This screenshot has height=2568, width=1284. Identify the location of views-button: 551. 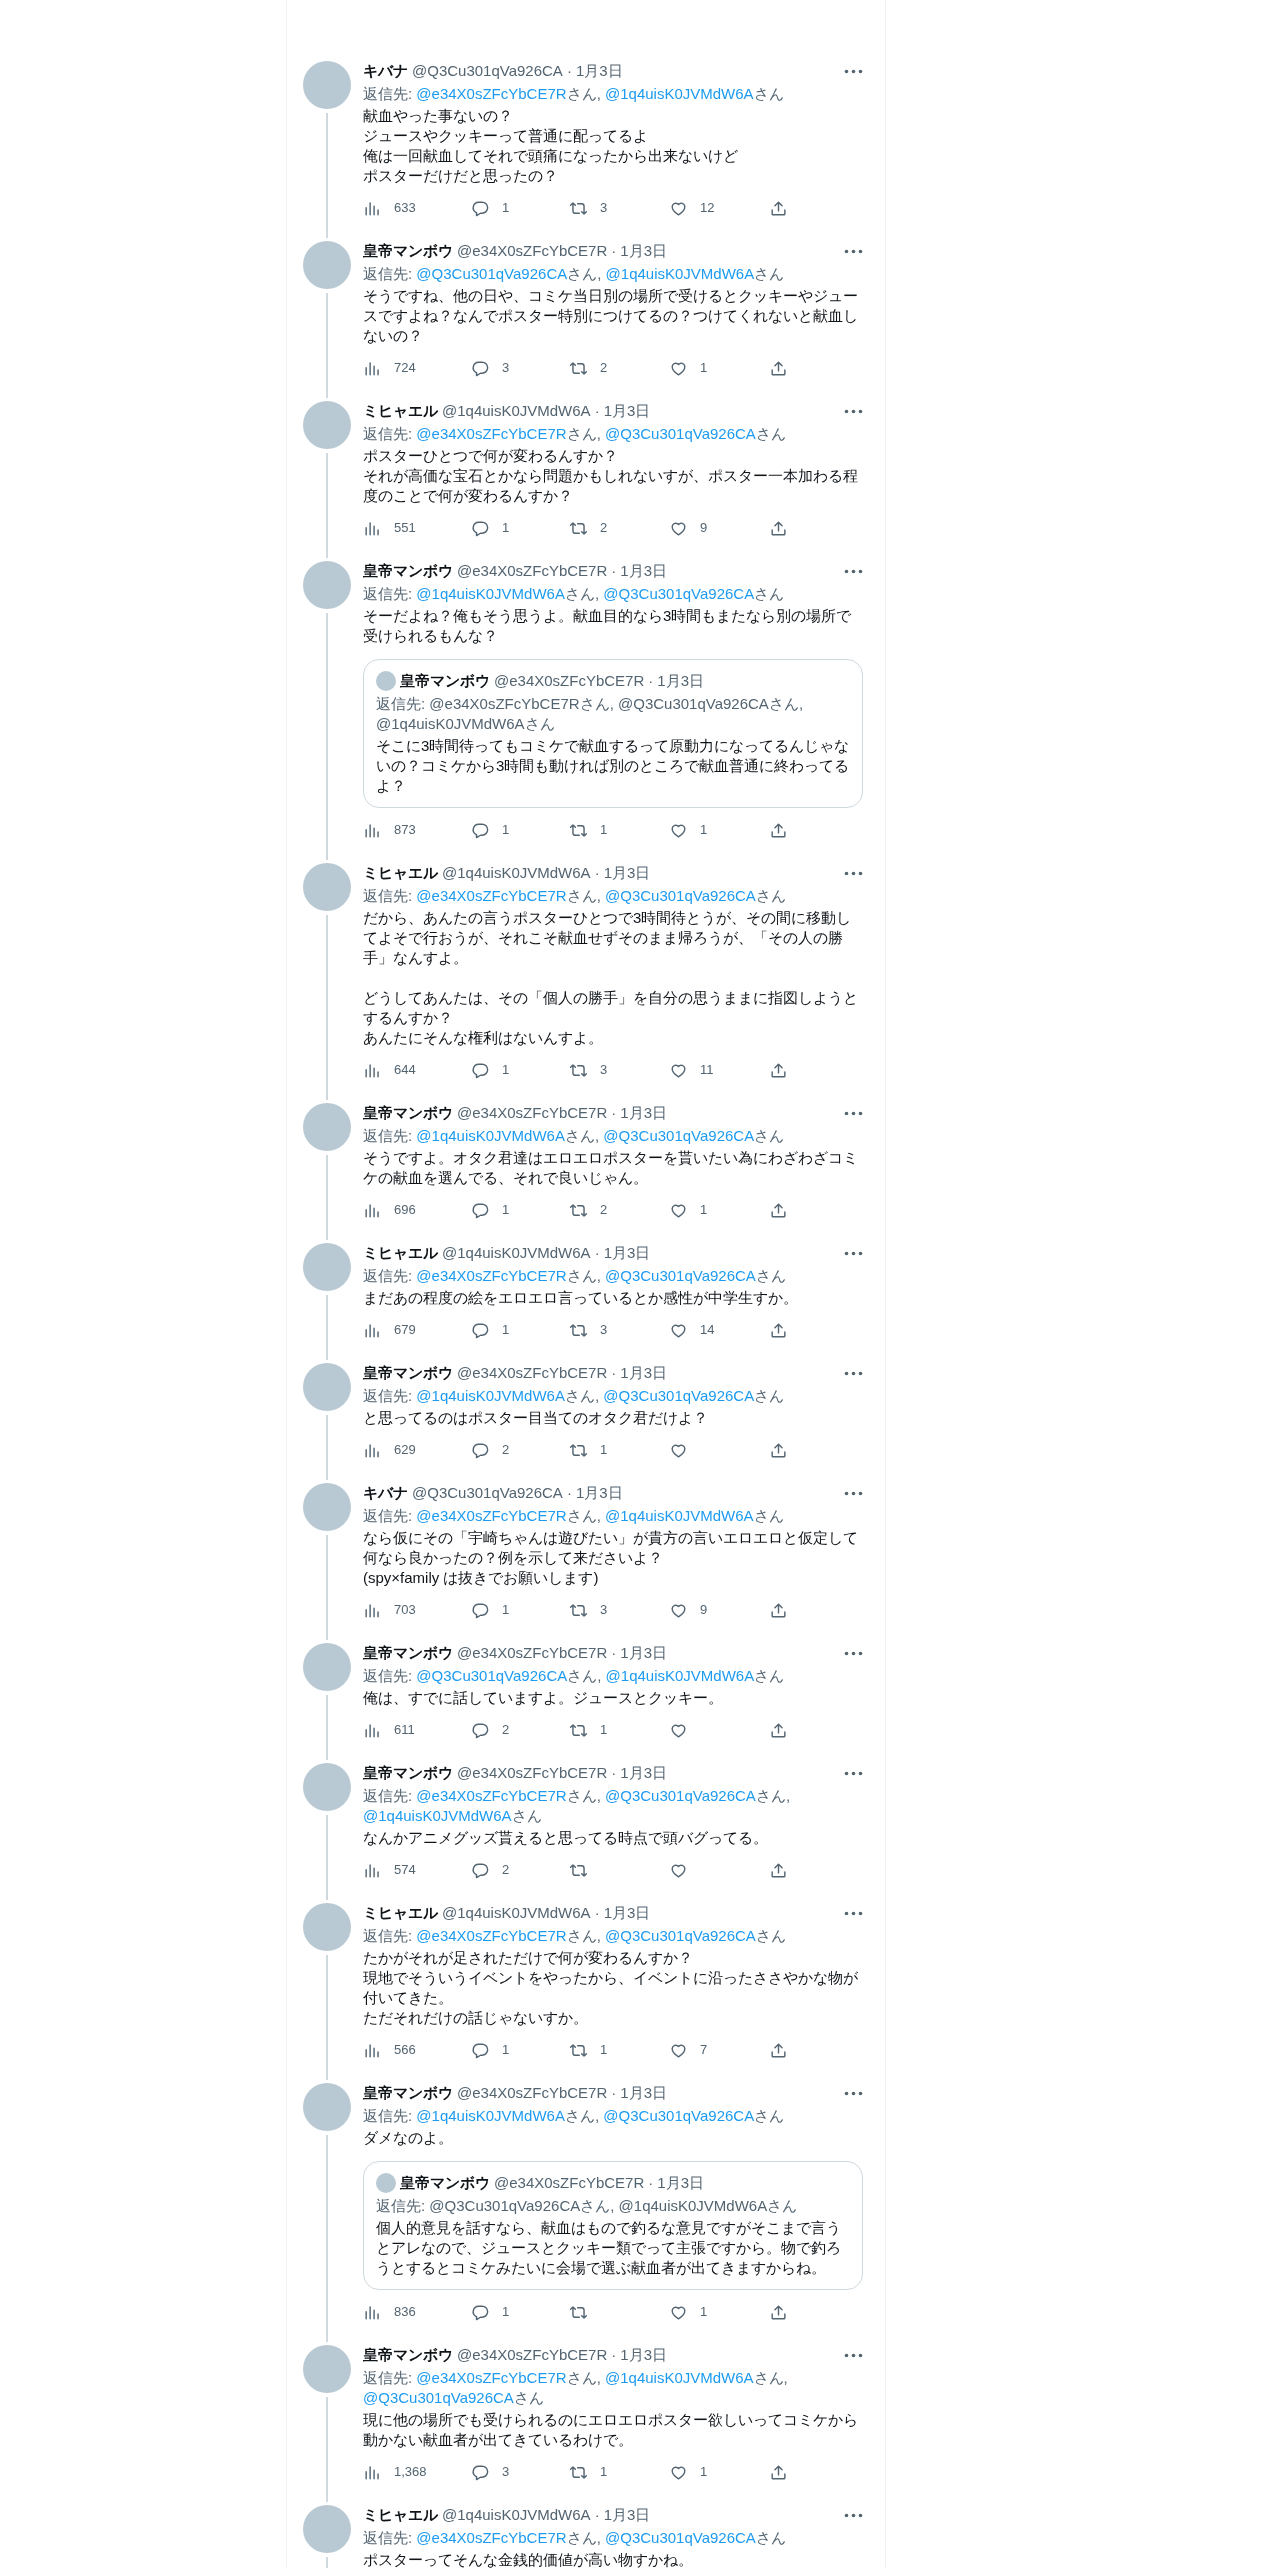
(417, 528).